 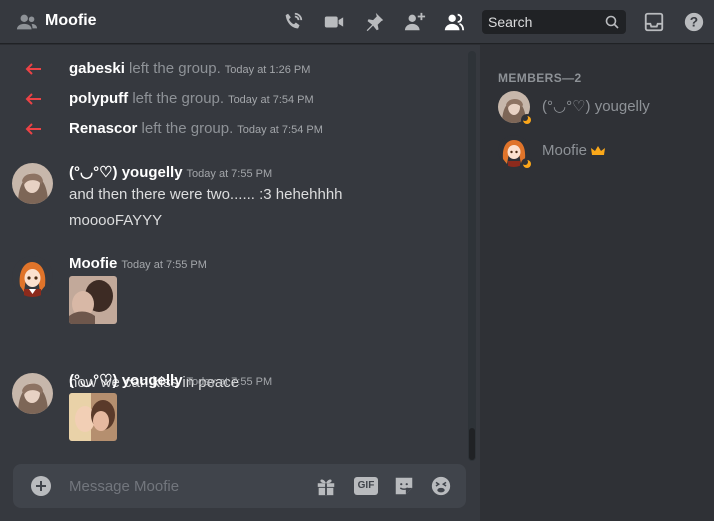 What do you see at coordinates (326, 486) in the screenshot?
I see `gift-icon` at bounding box center [326, 486].